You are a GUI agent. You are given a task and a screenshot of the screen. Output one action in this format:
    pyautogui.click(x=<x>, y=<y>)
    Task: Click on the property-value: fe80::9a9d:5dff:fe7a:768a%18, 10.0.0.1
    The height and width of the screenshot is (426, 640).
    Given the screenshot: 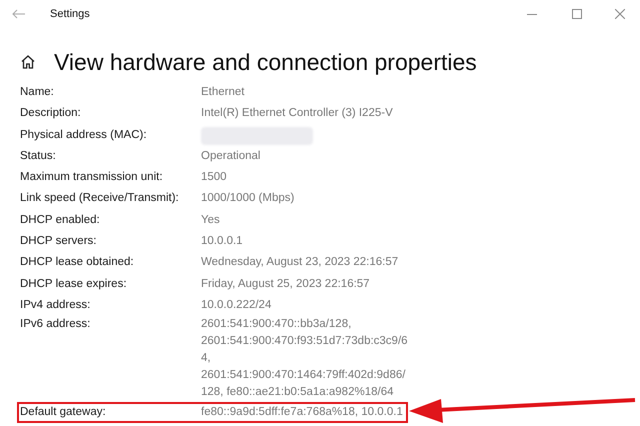 What is the action you would take?
    pyautogui.click(x=302, y=412)
    